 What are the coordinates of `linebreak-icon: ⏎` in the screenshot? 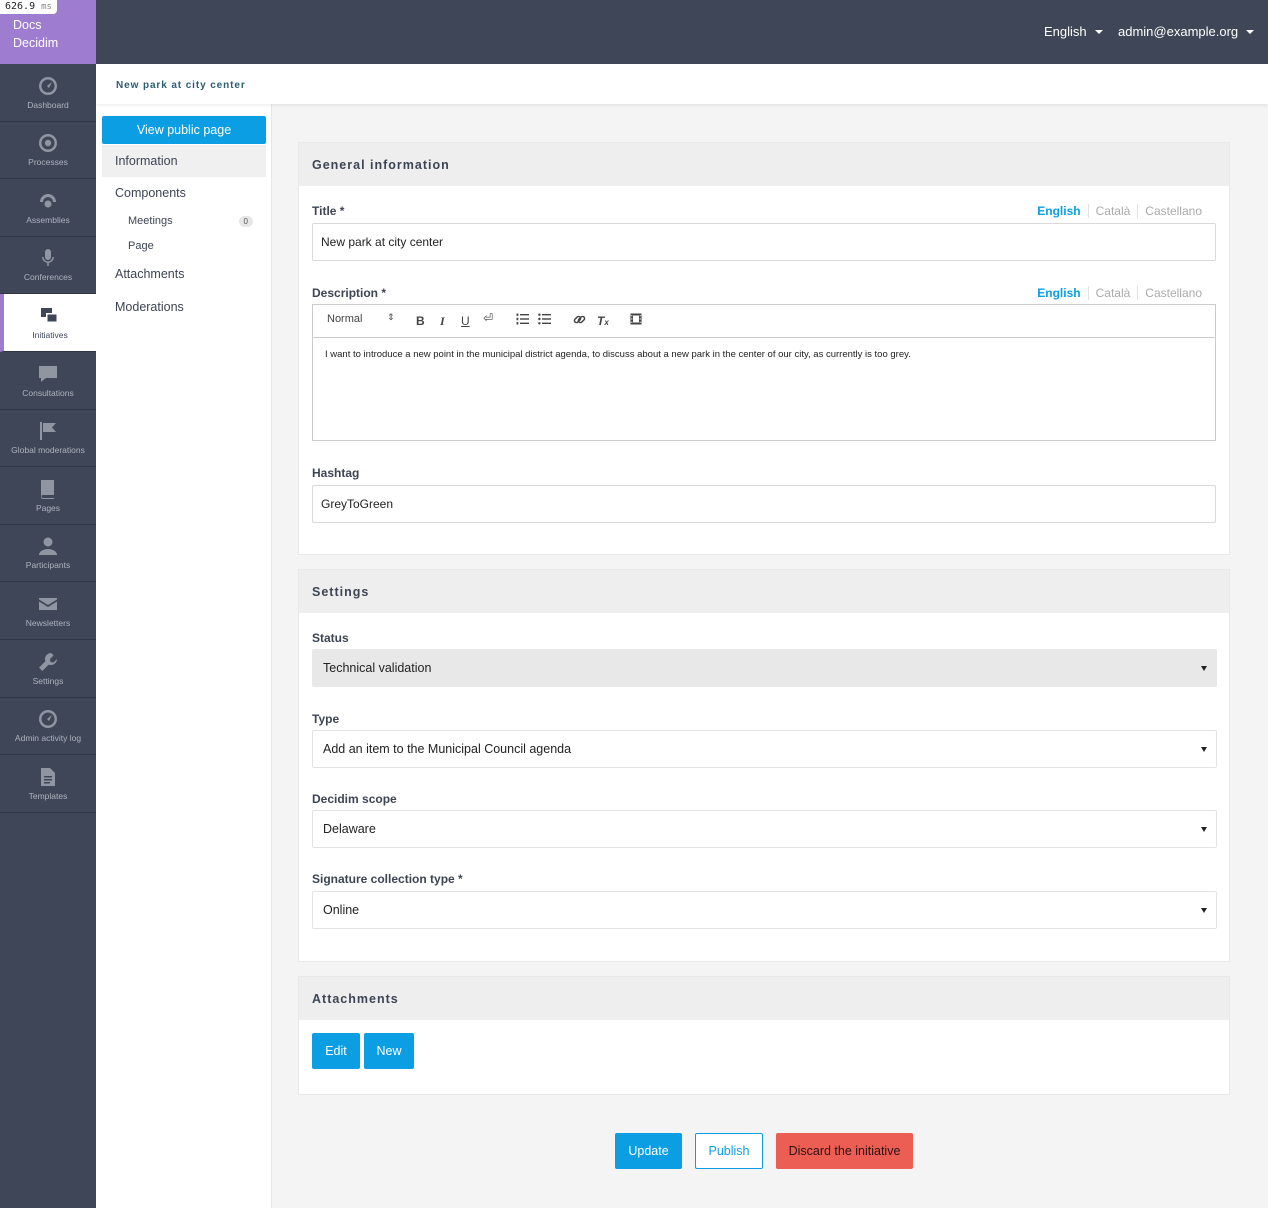 It's located at (488, 318).